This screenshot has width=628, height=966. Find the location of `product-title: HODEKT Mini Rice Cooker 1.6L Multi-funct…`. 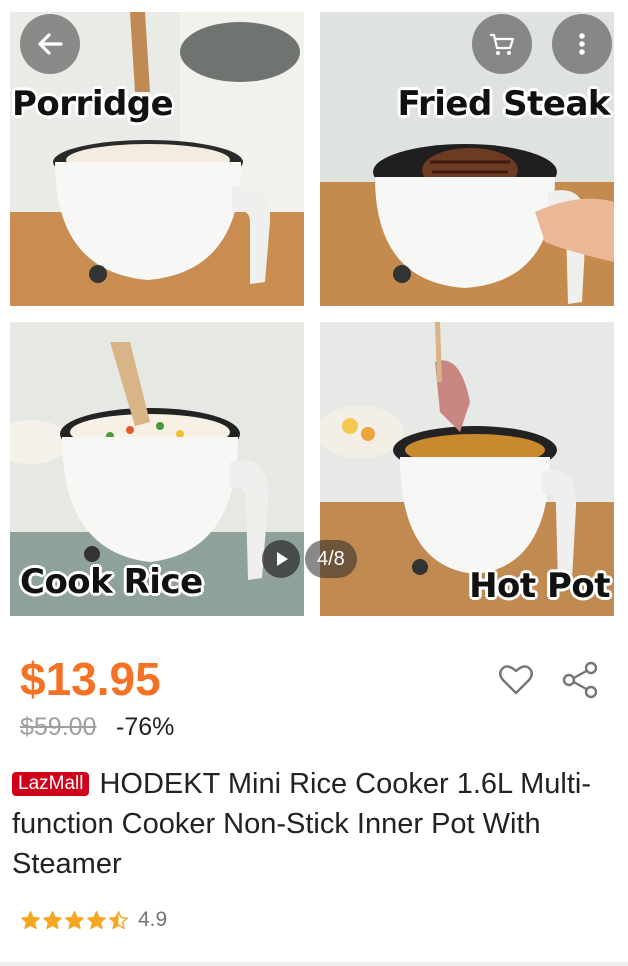

product-title: HODEKT Mini Rice Cooker 1.6L Multi-funct… is located at coordinates (302, 824).